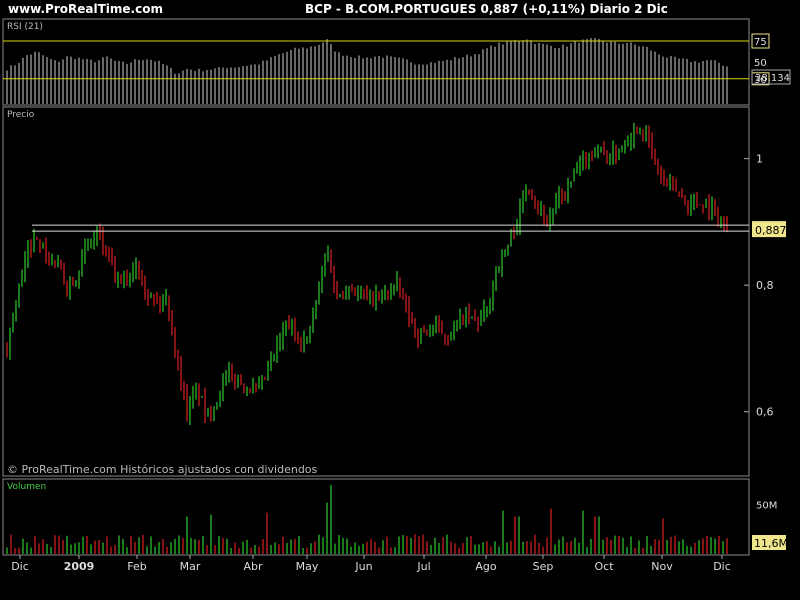 Image resolution: width=800 pixels, height=600 pixels. Describe the element at coordinates (376, 517) in the screenshot. I see `volume-panel` at that location.